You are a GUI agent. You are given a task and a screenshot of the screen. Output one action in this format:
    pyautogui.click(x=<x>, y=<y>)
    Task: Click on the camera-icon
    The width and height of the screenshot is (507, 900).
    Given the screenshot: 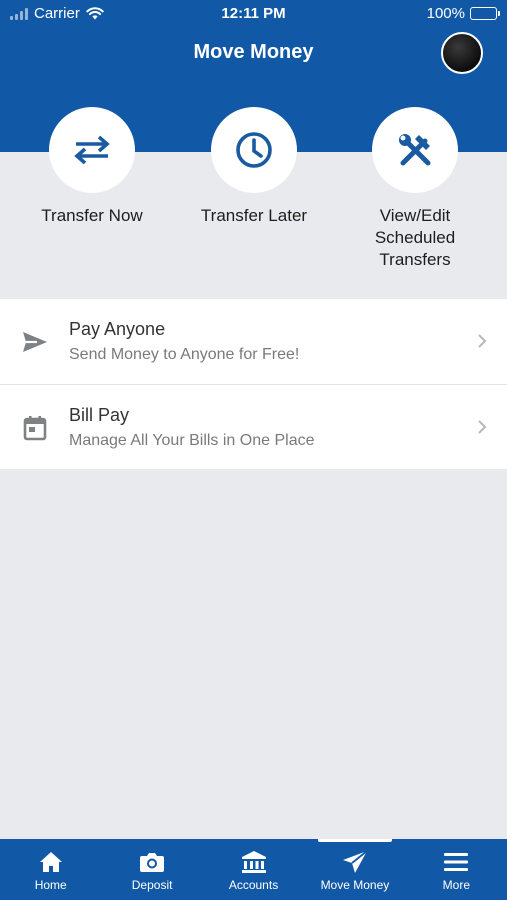 What is the action you would take?
    pyautogui.click(x=152, y=862)
    